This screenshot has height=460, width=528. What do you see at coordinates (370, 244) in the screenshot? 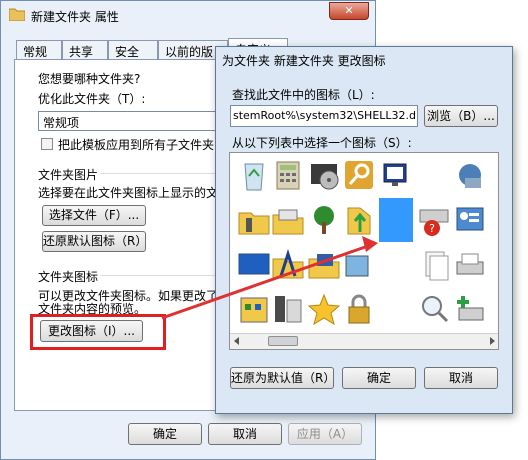
I see `arrow-head` at bounding box center [370, 244].